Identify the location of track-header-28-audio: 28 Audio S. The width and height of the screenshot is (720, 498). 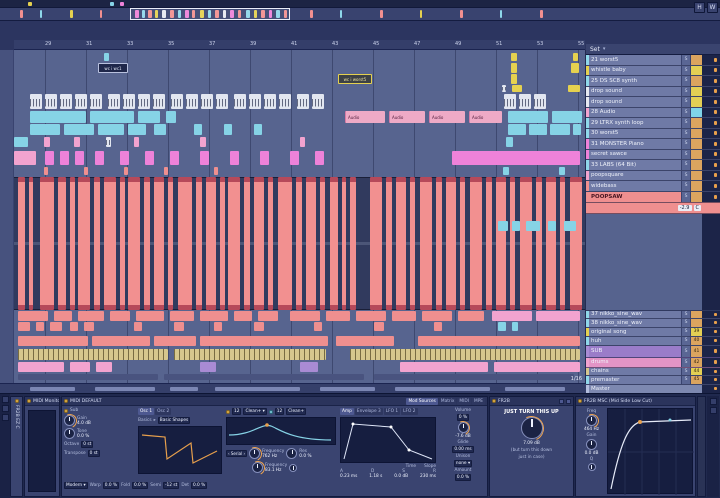
(653, 112).